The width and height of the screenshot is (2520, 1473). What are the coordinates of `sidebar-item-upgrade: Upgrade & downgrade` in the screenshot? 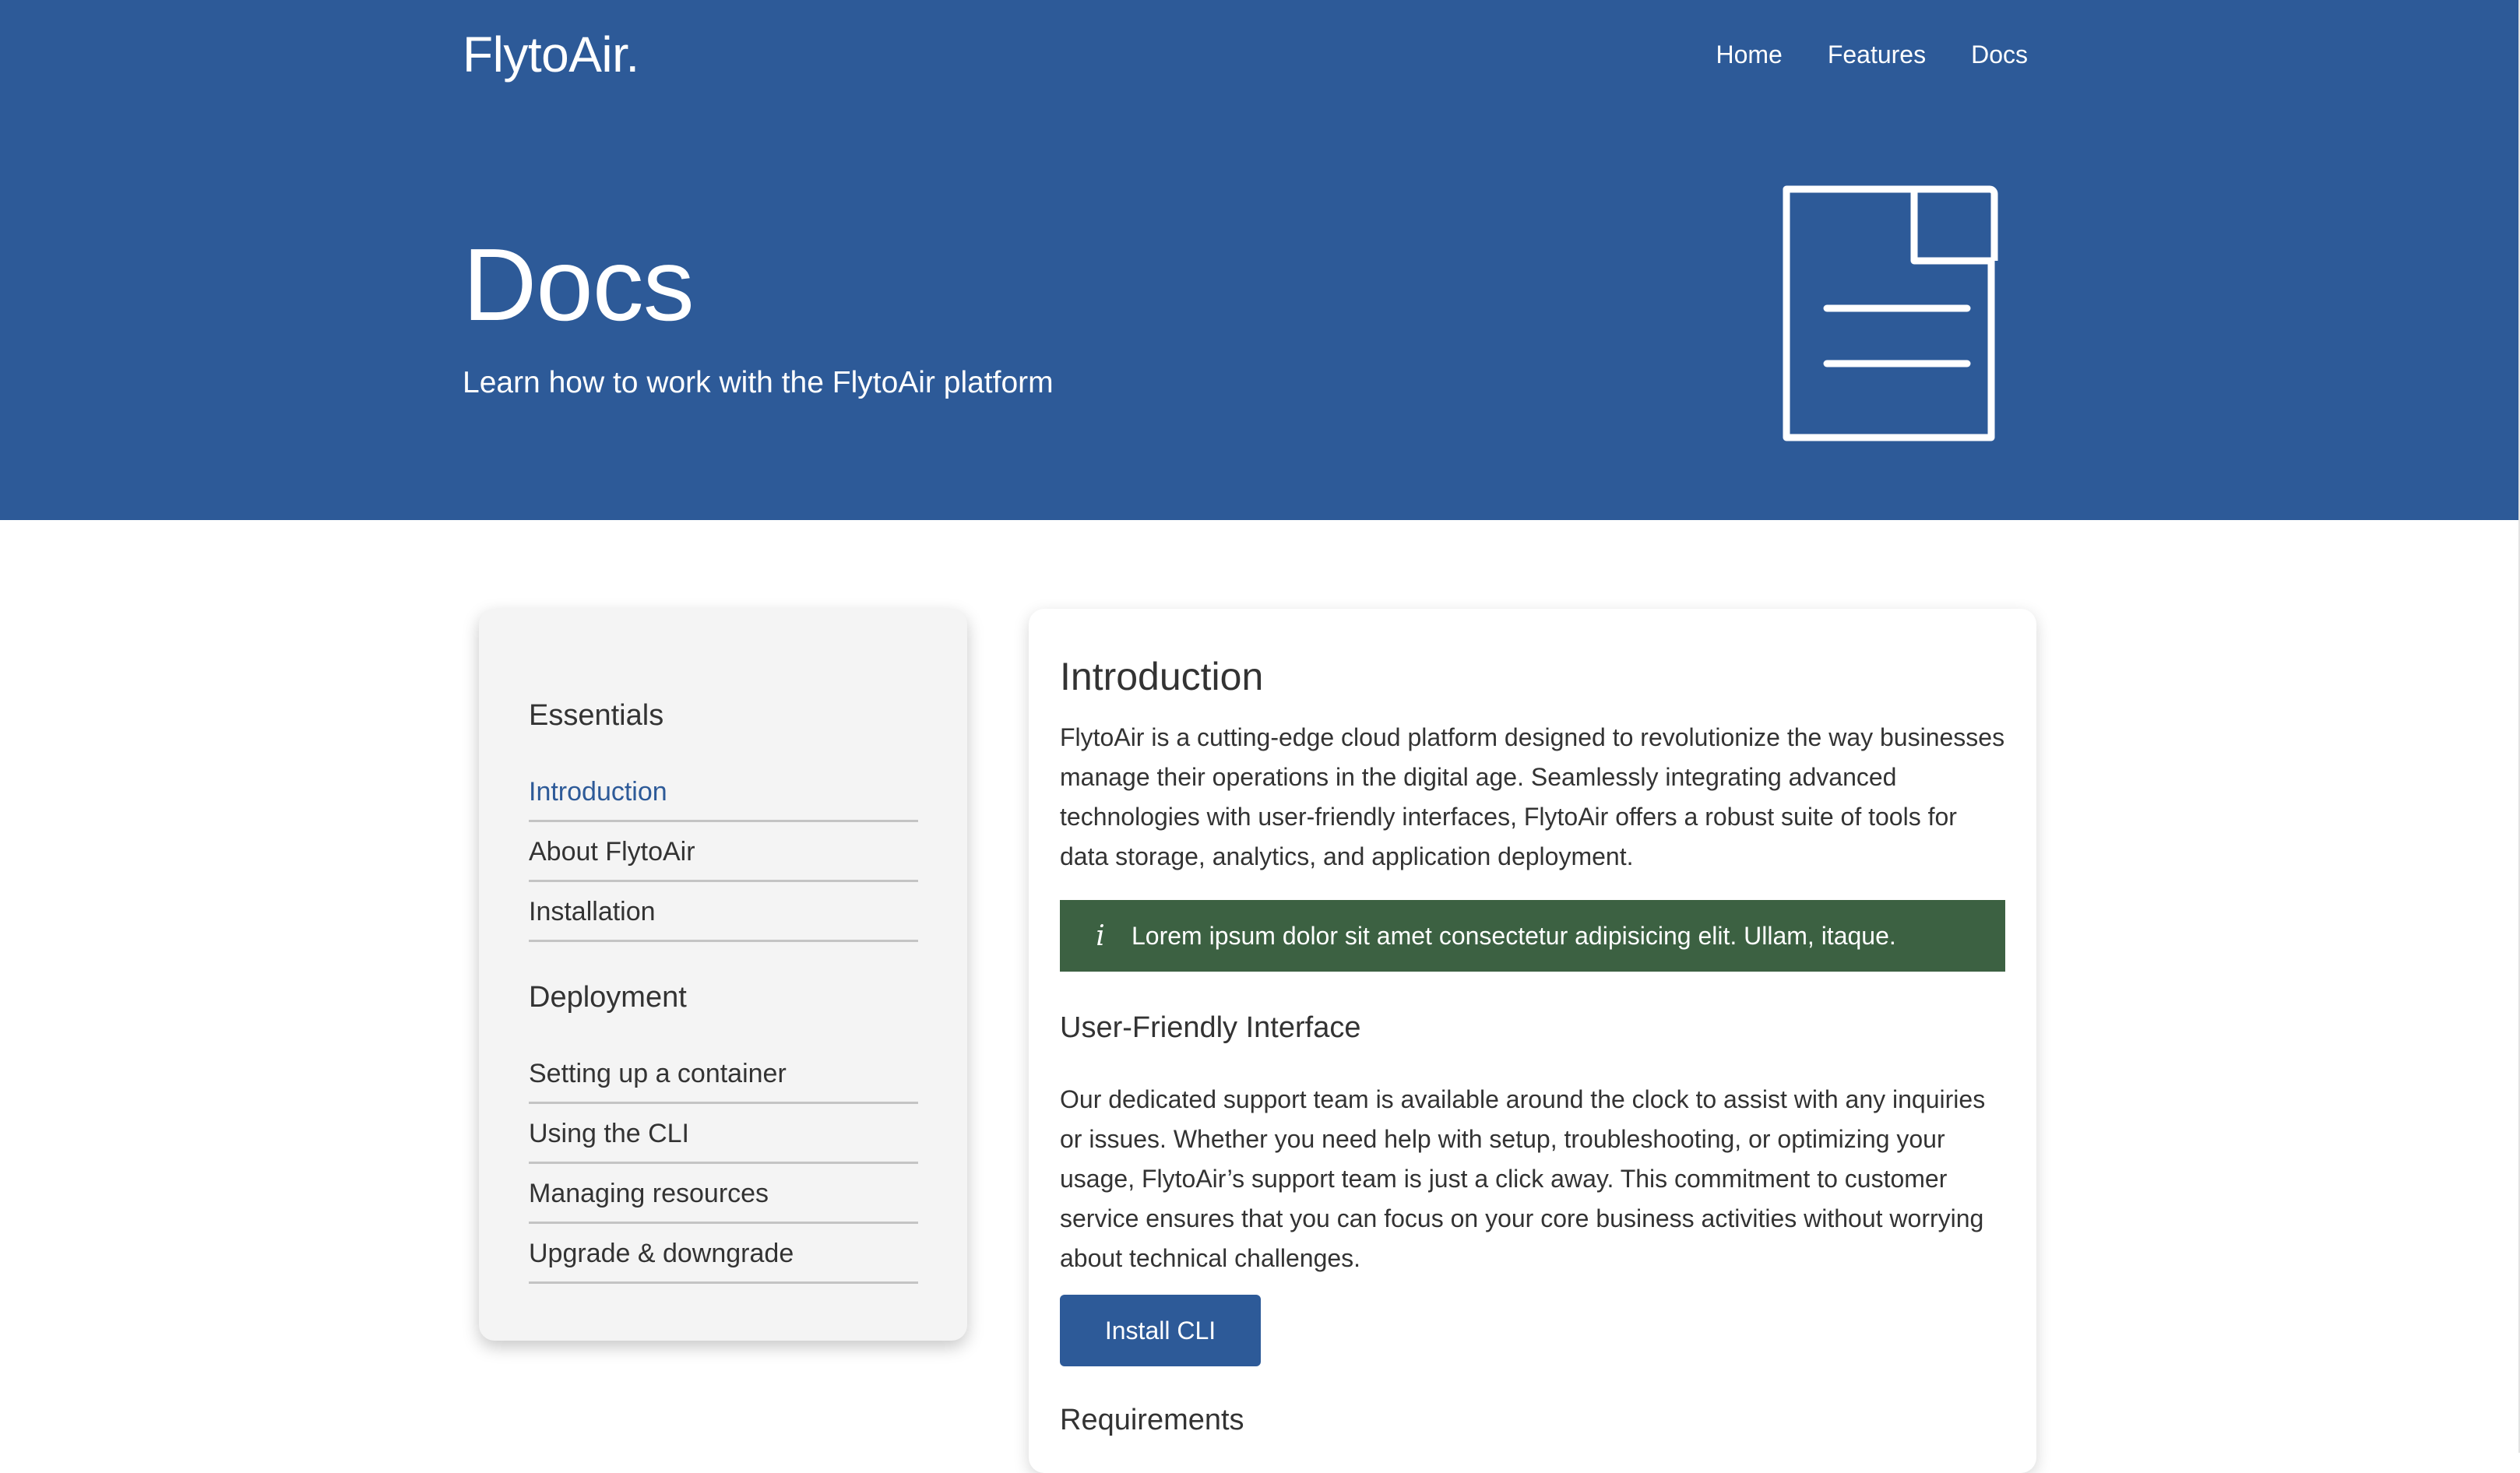 It's located at (723, 1255).